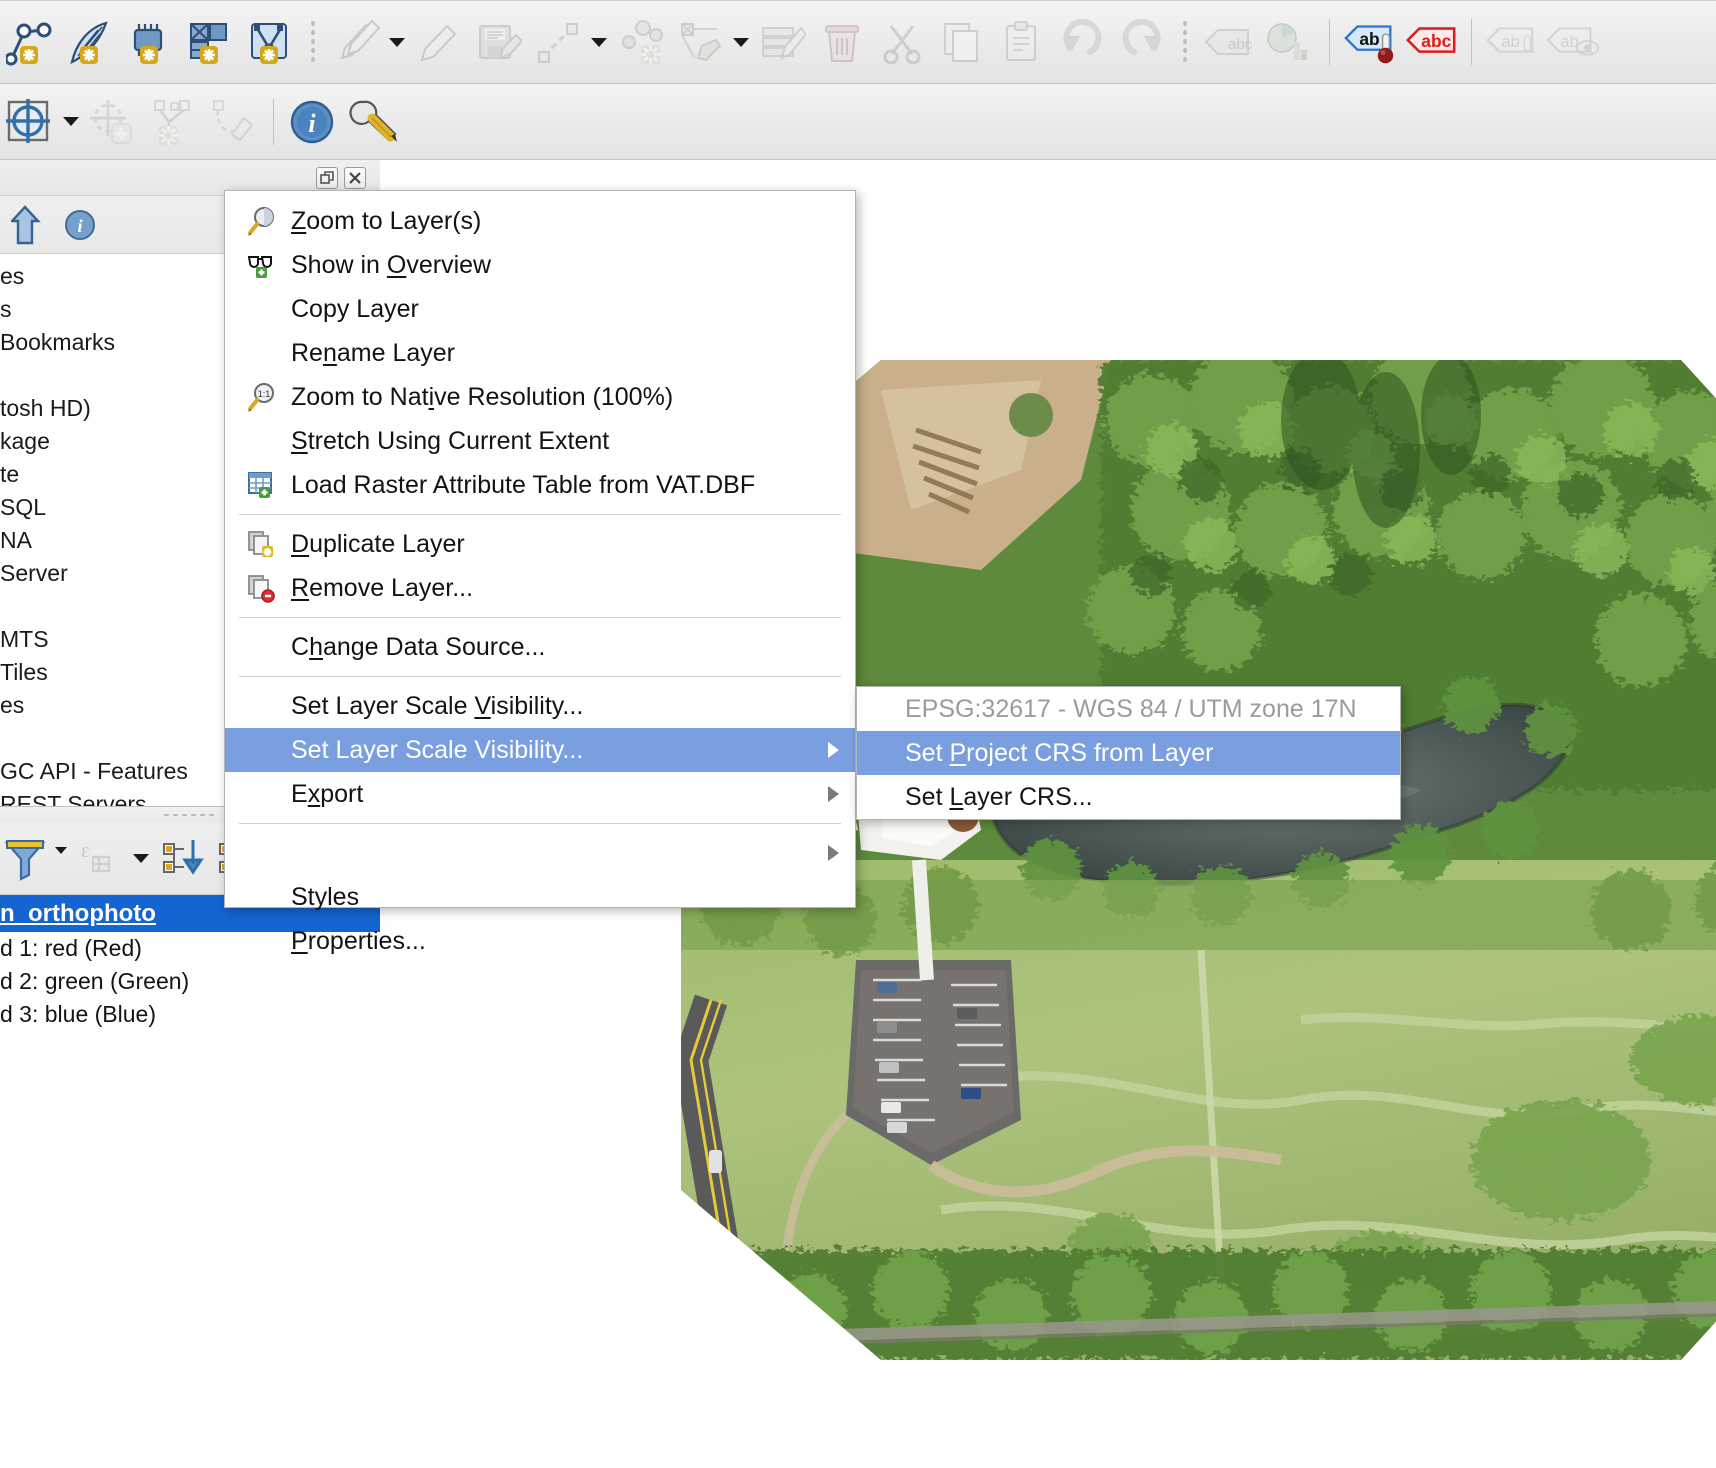 The width and height of the screenshot is (1716, 1468). Describe the element at coordinates (599, 42) in the screenshot. I see `add-feature-dropdown-caret` at that location.